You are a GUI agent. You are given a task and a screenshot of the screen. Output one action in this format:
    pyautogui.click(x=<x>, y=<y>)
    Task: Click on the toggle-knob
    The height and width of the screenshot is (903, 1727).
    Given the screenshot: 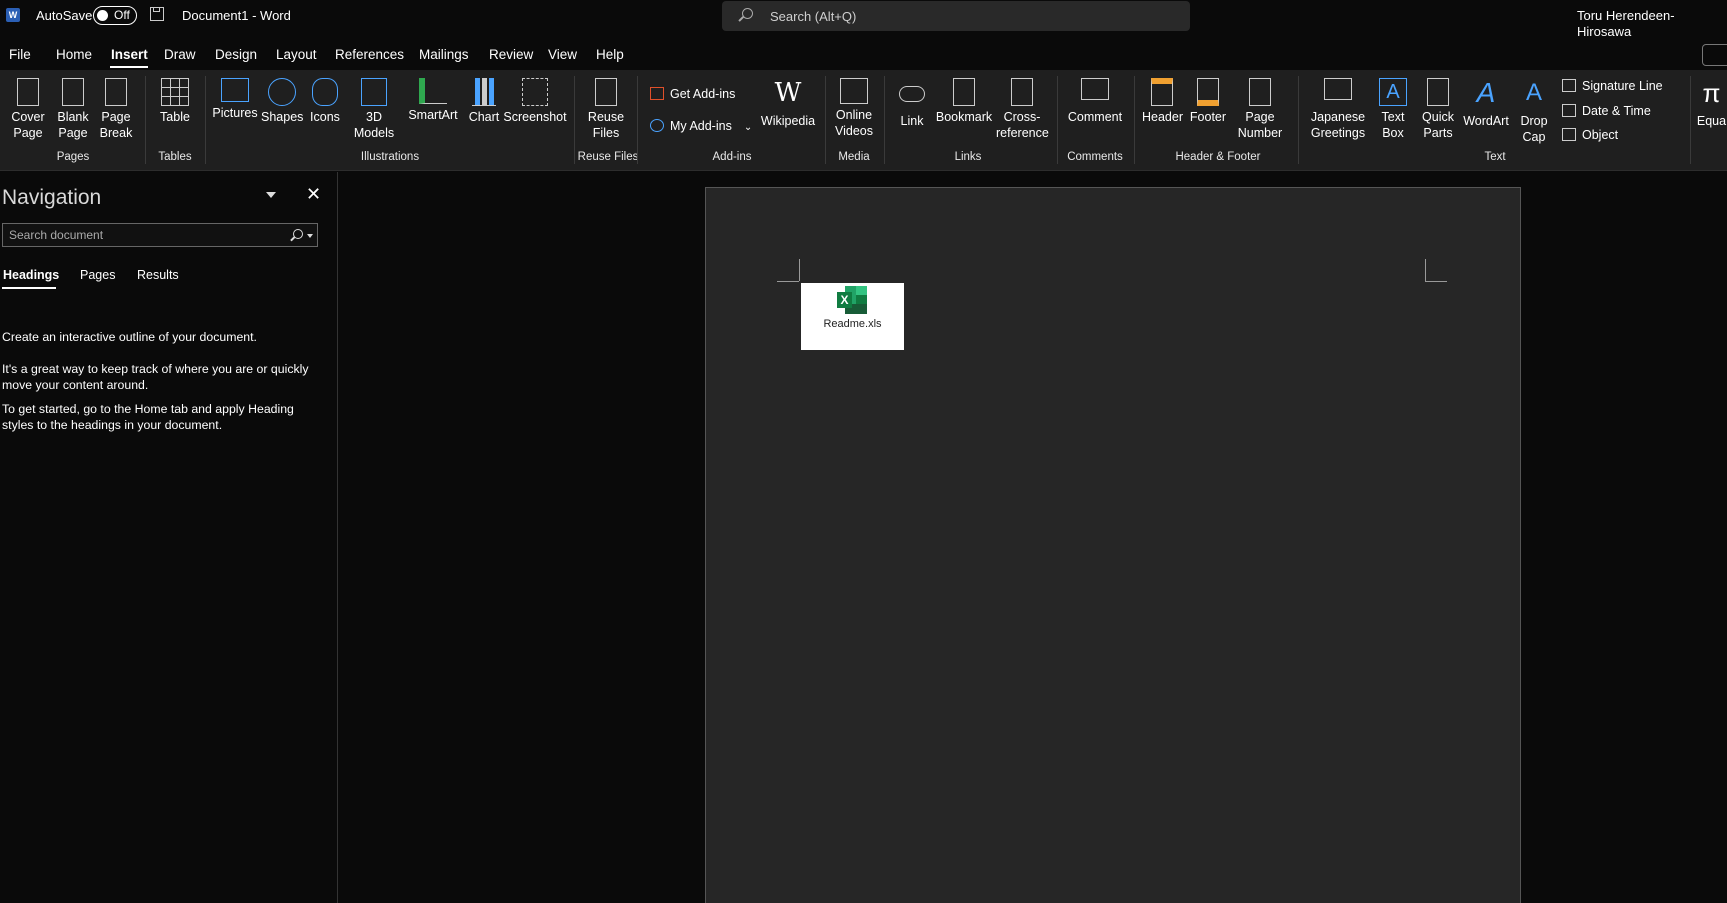 What is the action you would take?
    pyautogui.click(x=102, y=15)
    